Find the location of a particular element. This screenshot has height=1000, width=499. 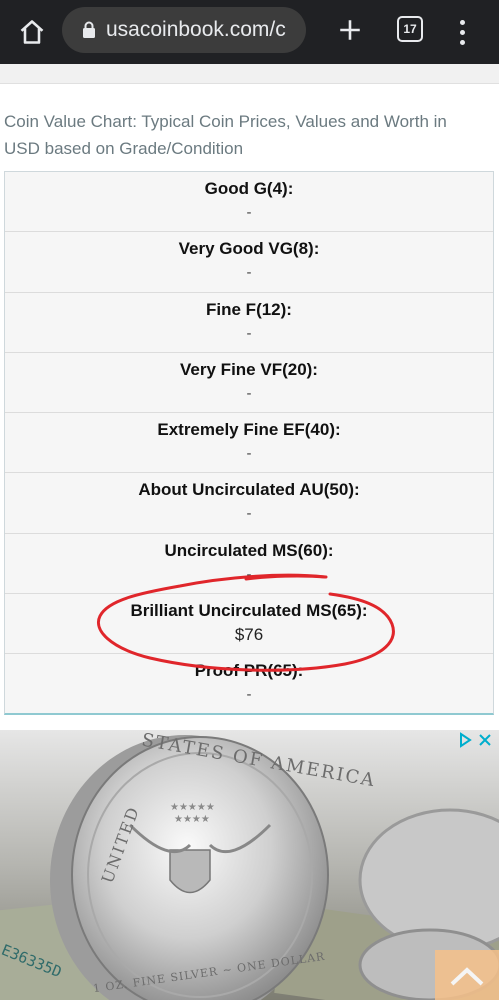

tabs-icon: 17 is located at coordinates (410, 29).